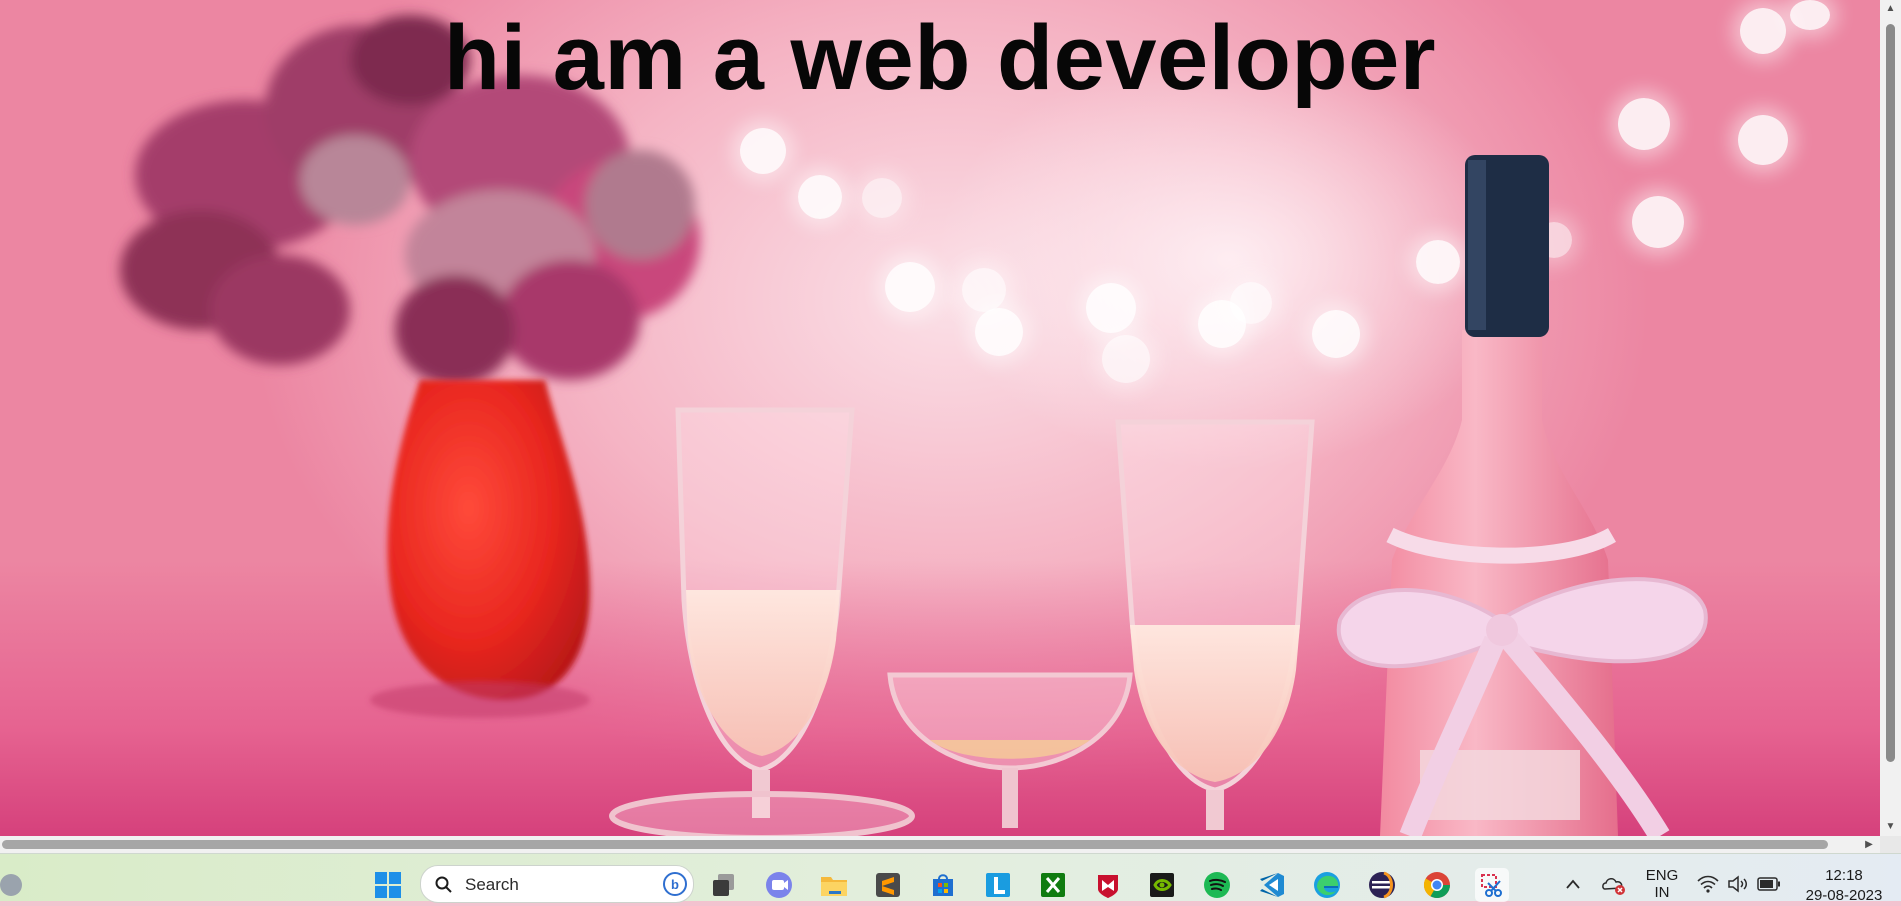 The width and height of the screenshot is (1901, 906). What do you see at coordinates (1890, 9) in the screenshot?
I see `scroll-up-icon: ▲` at bounding box center [1890, 9].